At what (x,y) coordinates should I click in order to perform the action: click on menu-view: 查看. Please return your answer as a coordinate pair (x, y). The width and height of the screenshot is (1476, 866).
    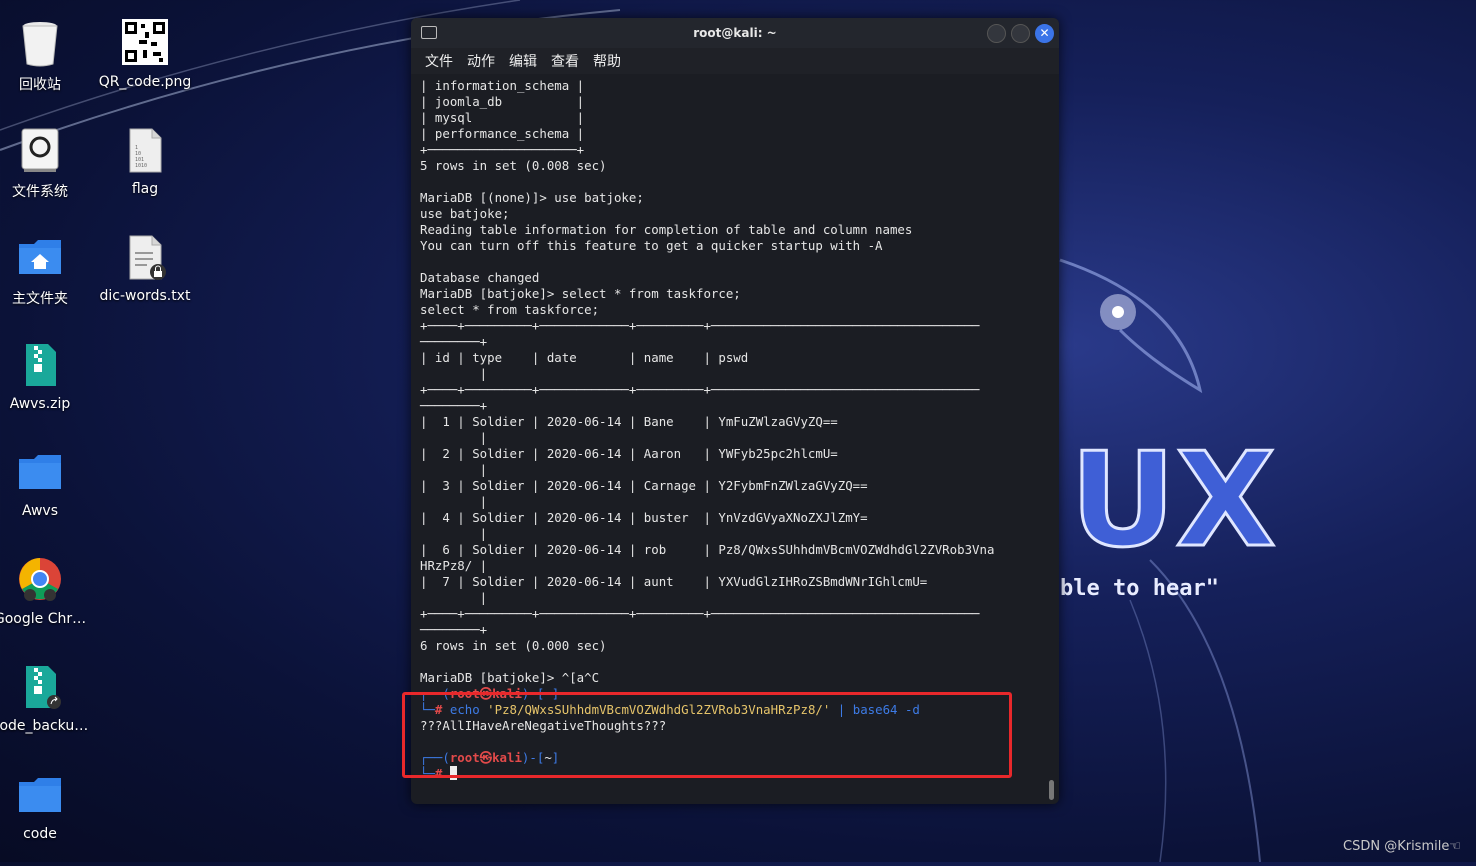
    Looking at the image, I should click on (565, 61).